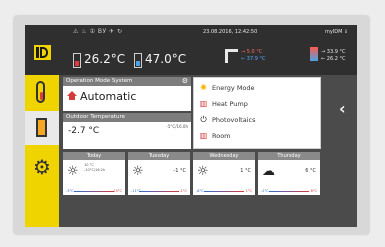 Image resolution: width=385 pixels, height=247 pixels. What do you see at coordinates (223, 103) in the screenshot?
I see `heat-pump-item: ▥ Heat Pump` at bounding box center [223, 103].